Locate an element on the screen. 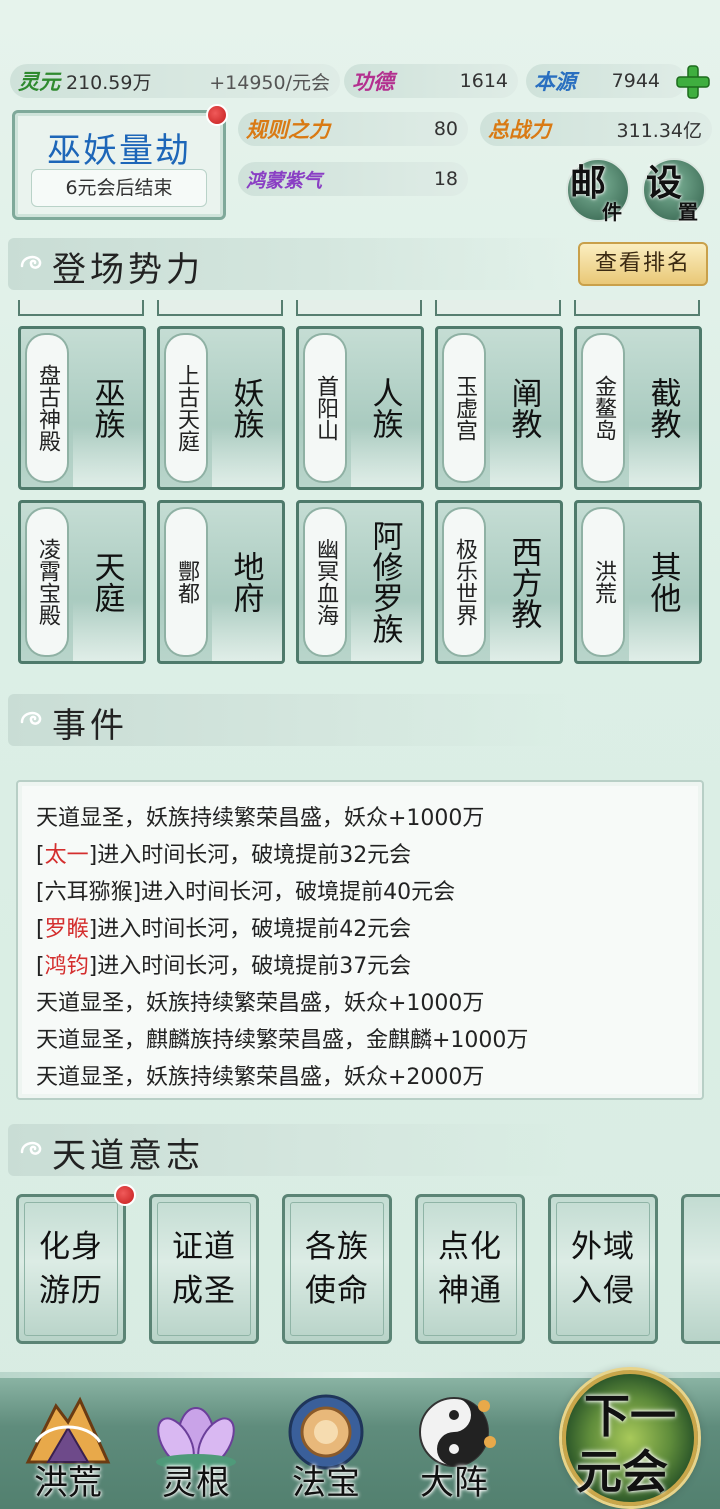  lingyuan-label: 灵元 is located at coordinates (39, 81).